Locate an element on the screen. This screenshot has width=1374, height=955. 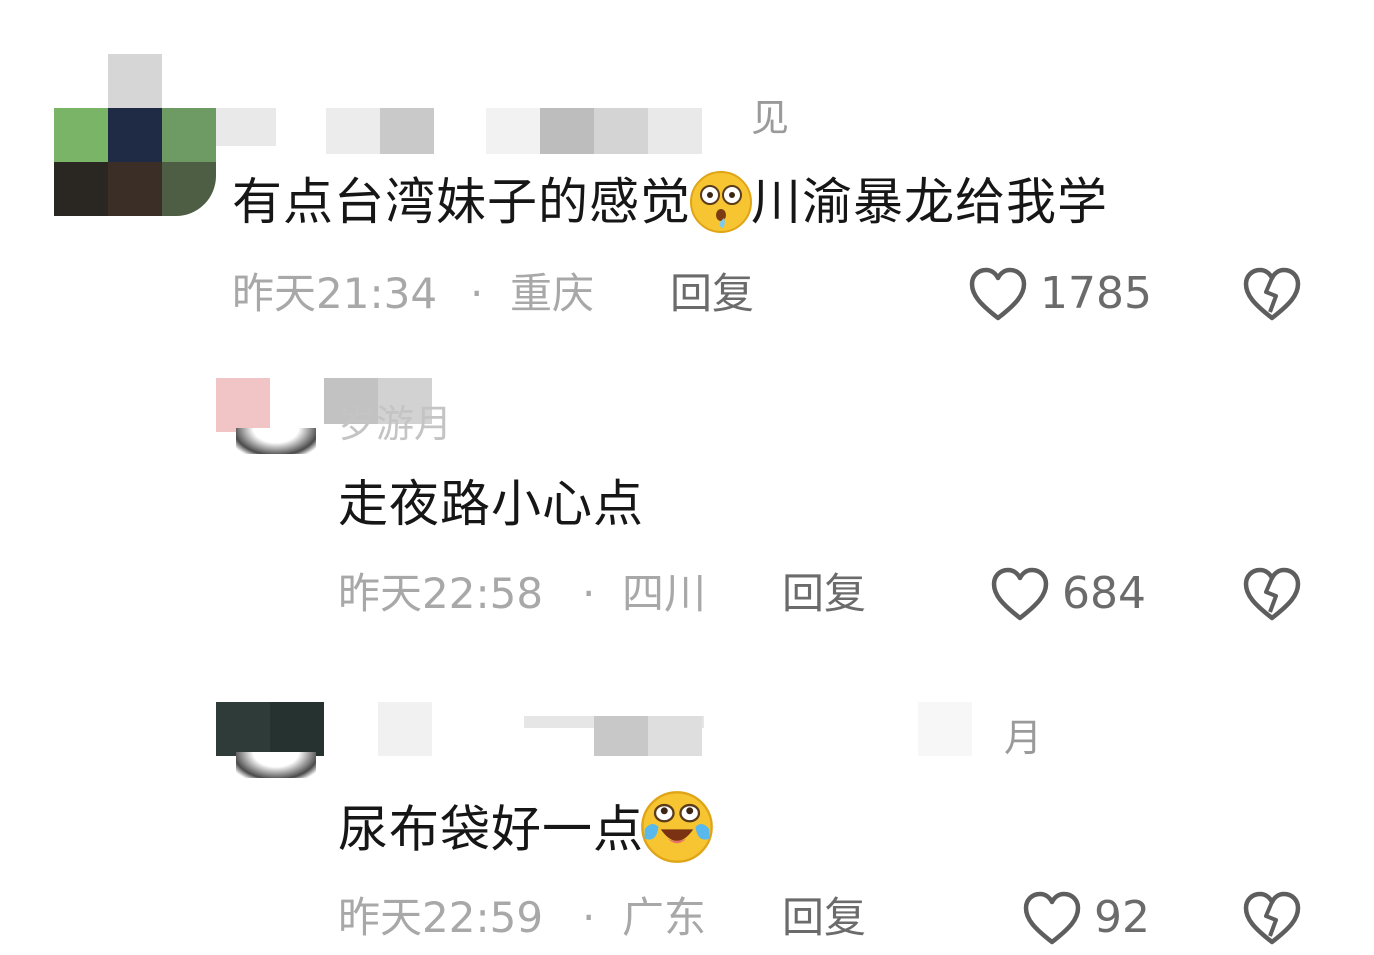
username-fragment: 见 is located at coordinates (770, 118).